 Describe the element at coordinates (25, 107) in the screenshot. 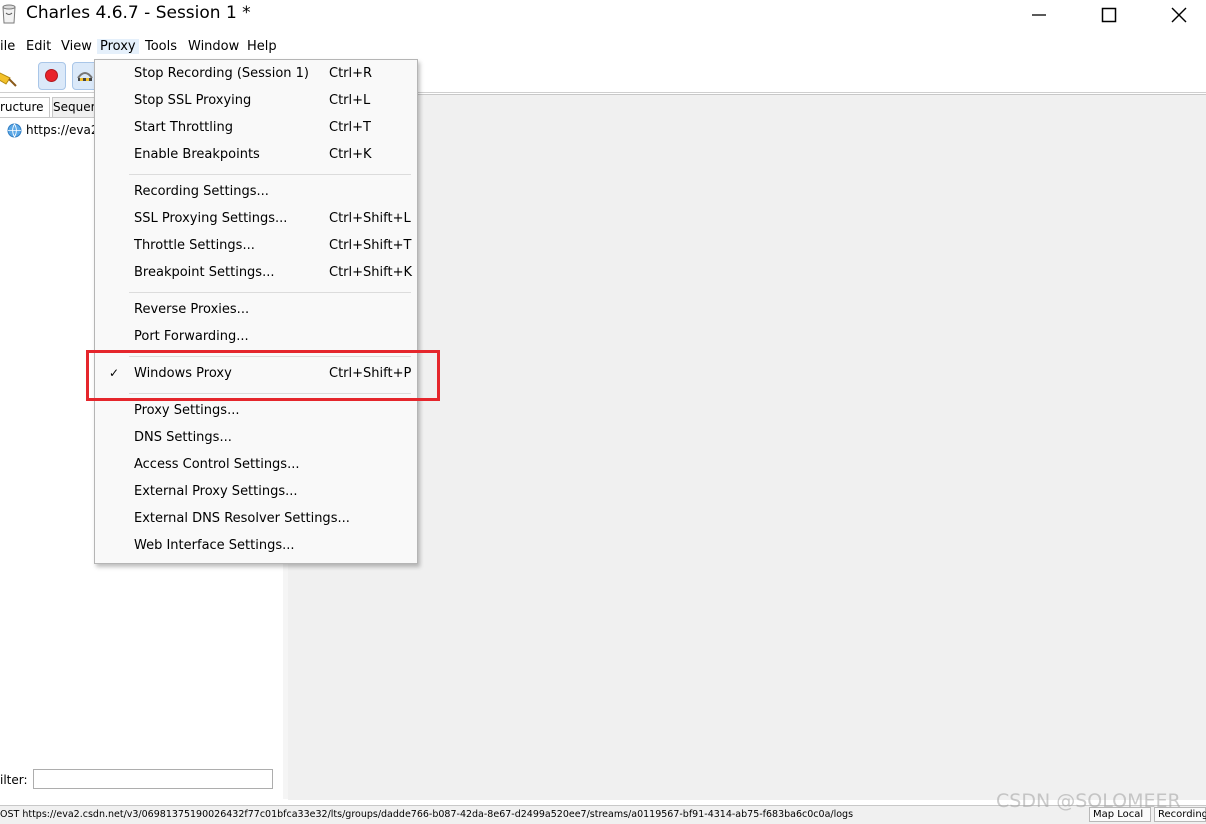

I see `tab-structure: ructure` at that location.